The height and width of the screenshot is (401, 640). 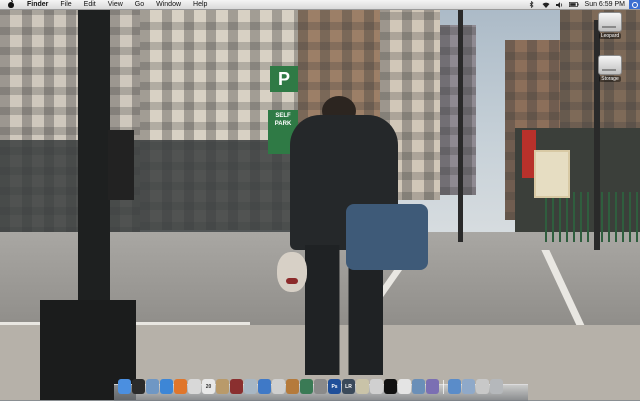 I want to click on dock-item-documents-stack, so click(x=468, y=386).